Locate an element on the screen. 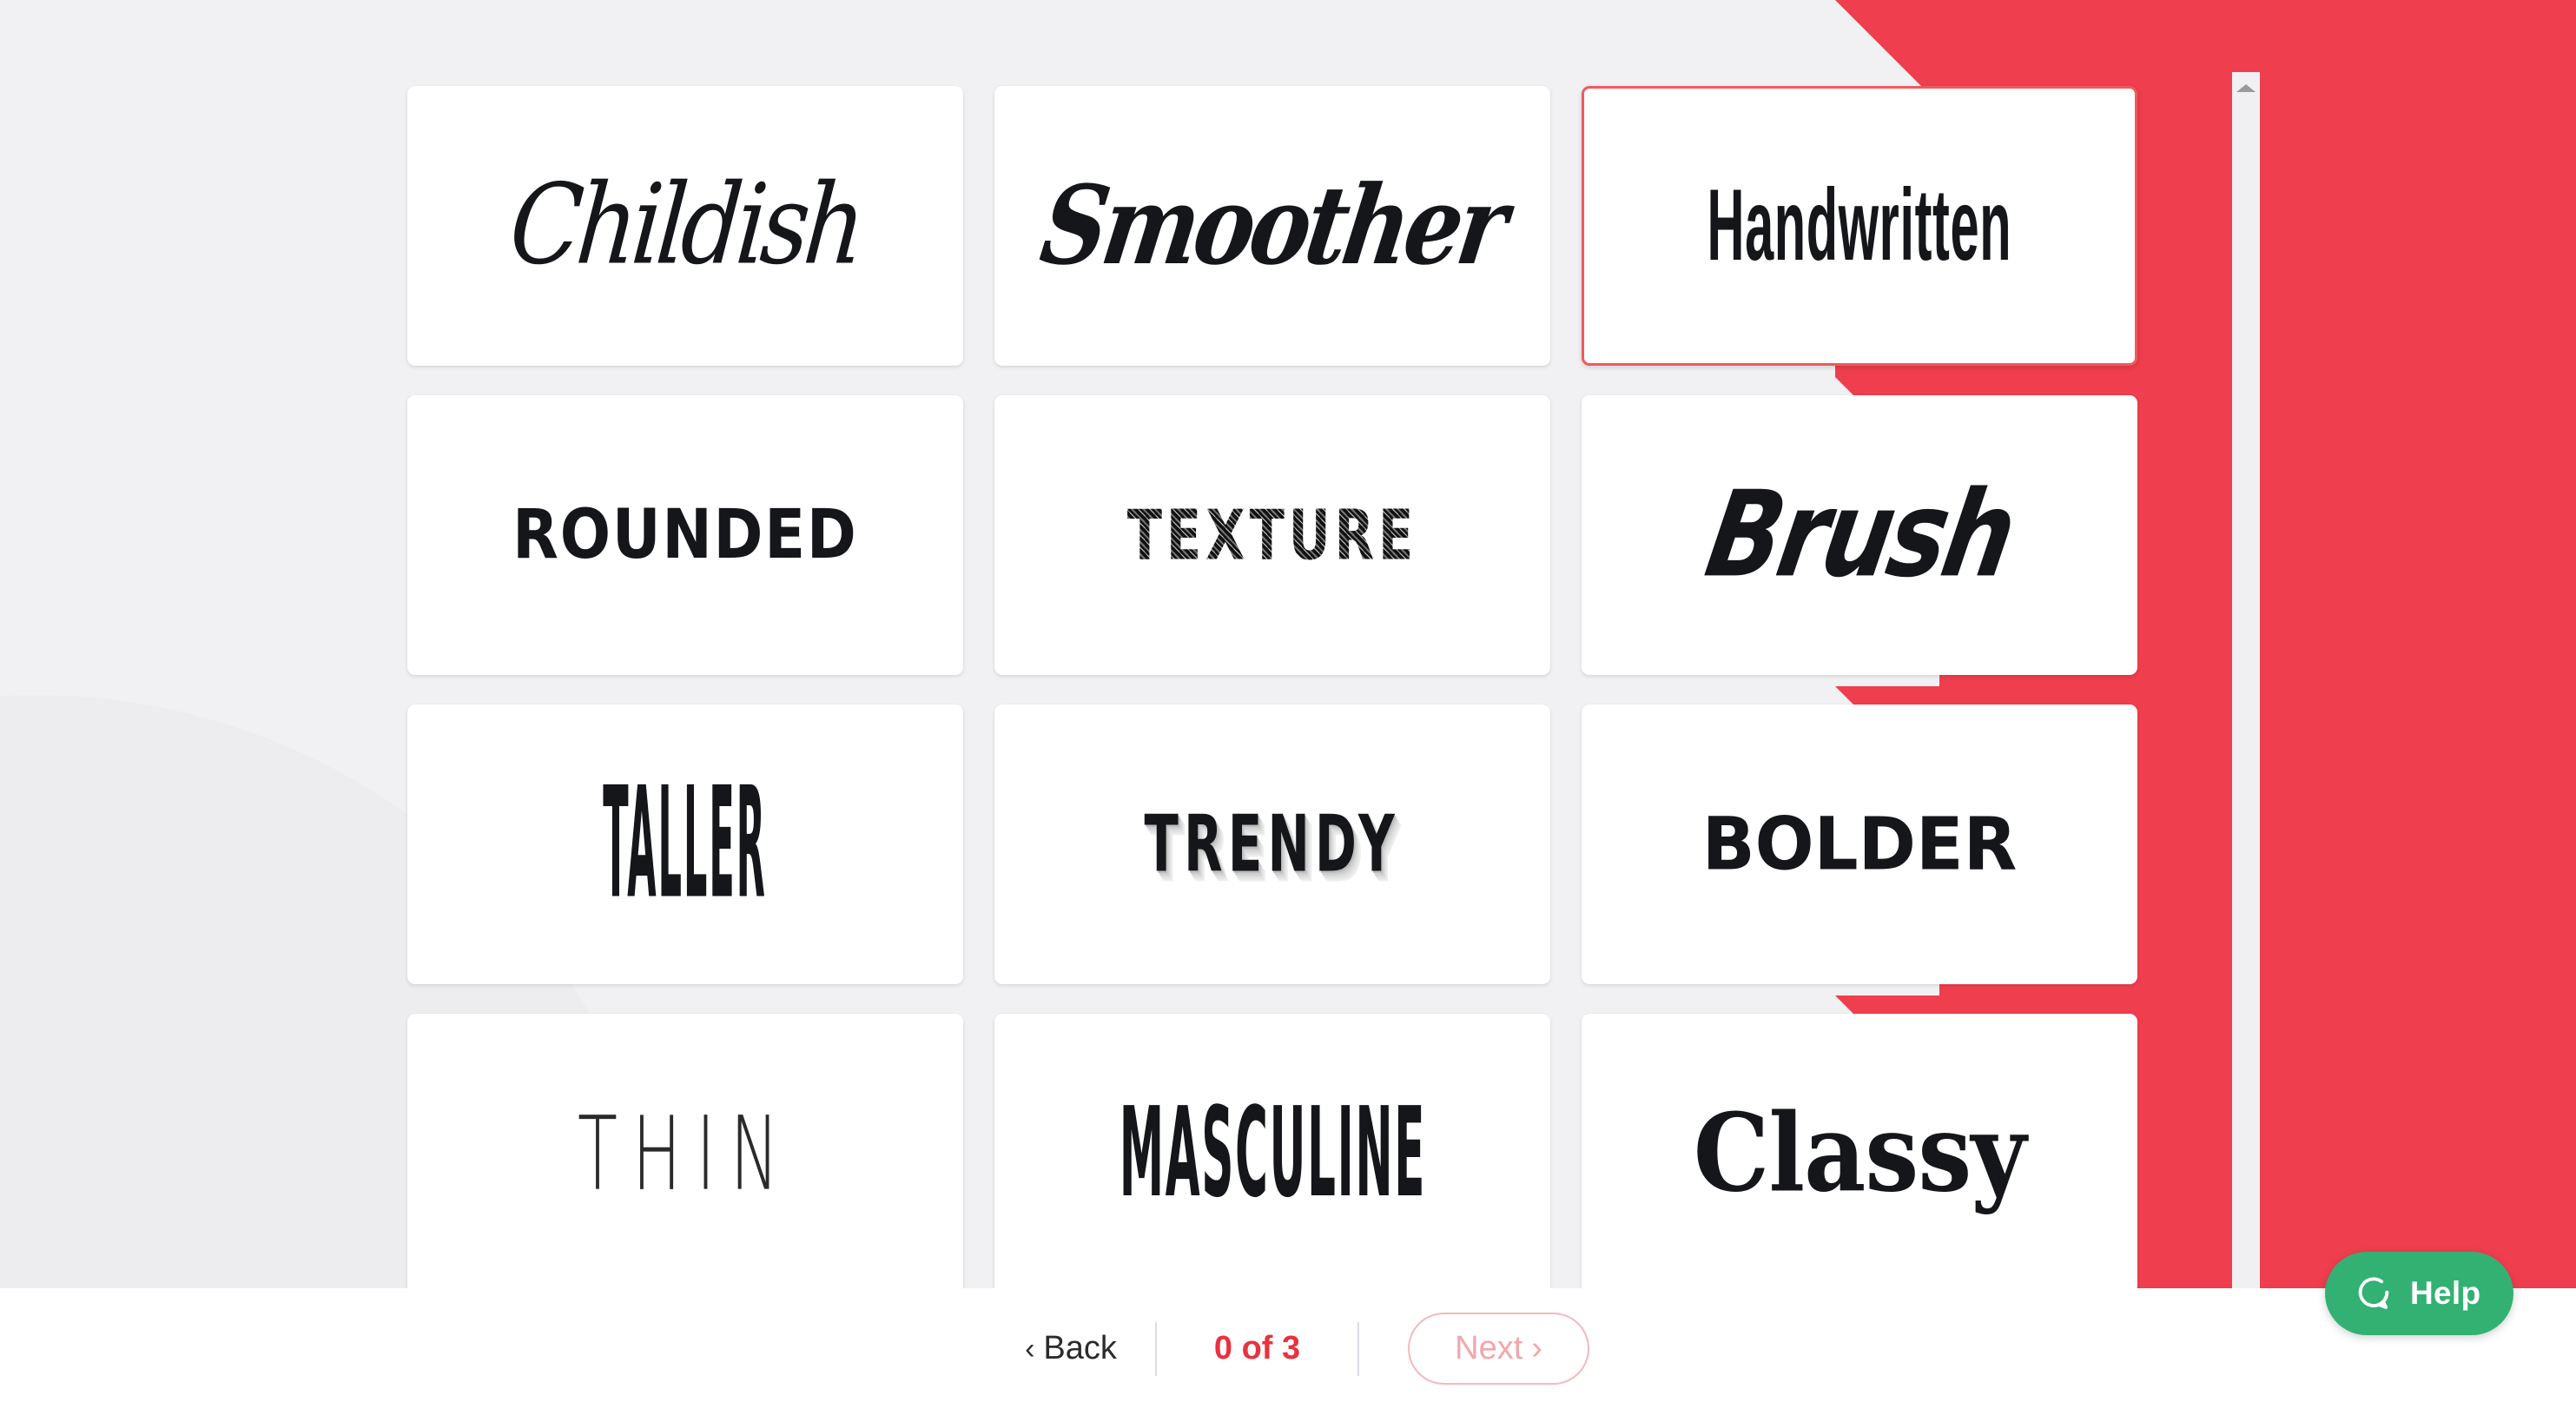 The height and width of the screenshot is (1409, 2576). font-card-label: Childish is located at coordinates (685, 225).